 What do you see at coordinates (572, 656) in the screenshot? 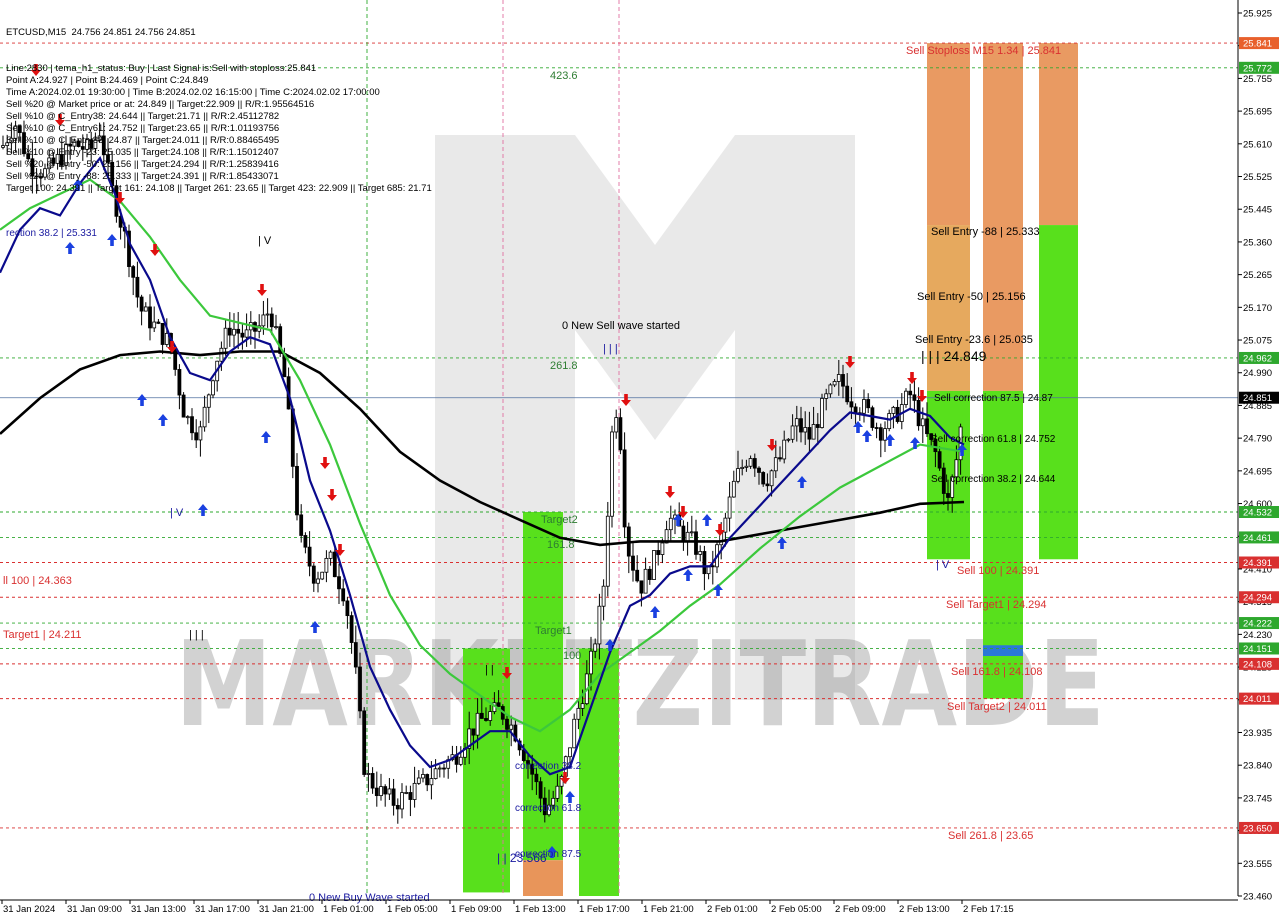
I see `annotation-label: 100` at bounding box center [572, 656].